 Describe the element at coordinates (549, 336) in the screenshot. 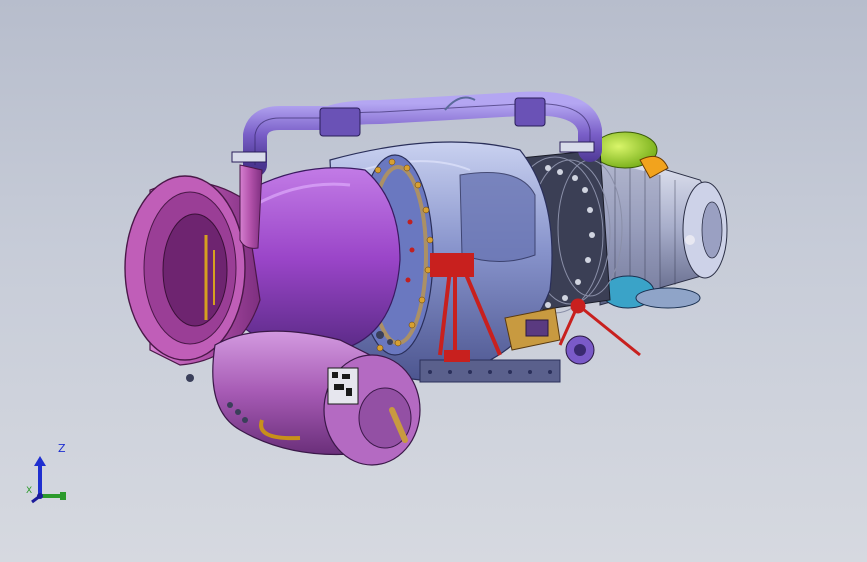

I see `accessory-gearbox` at that location.